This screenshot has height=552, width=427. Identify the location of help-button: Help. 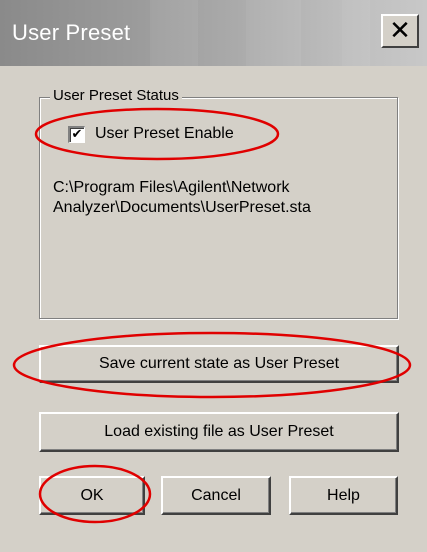
(343, 495).